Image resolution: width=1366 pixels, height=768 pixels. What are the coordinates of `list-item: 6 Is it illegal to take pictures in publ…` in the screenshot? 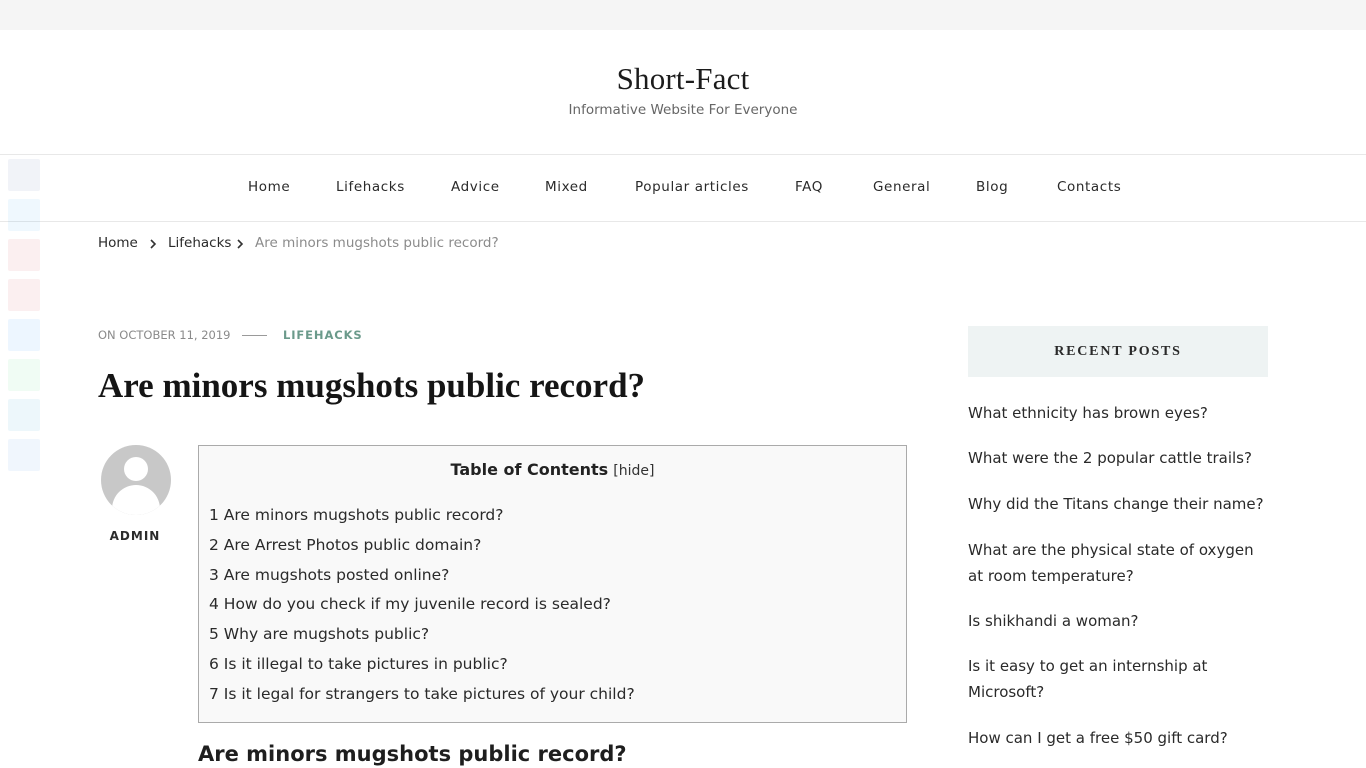 It's located at (422, 670).